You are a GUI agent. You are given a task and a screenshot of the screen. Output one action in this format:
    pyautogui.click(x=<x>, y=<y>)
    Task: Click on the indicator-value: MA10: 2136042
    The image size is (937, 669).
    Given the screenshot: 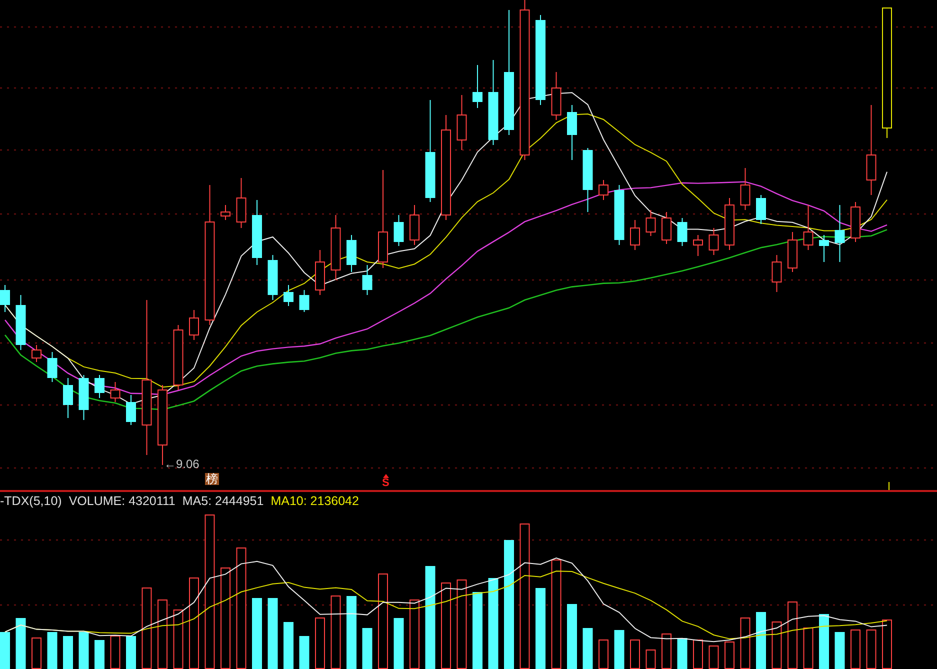 What is the action you would take?
    pyautogui.click(x=314, y=501)
    